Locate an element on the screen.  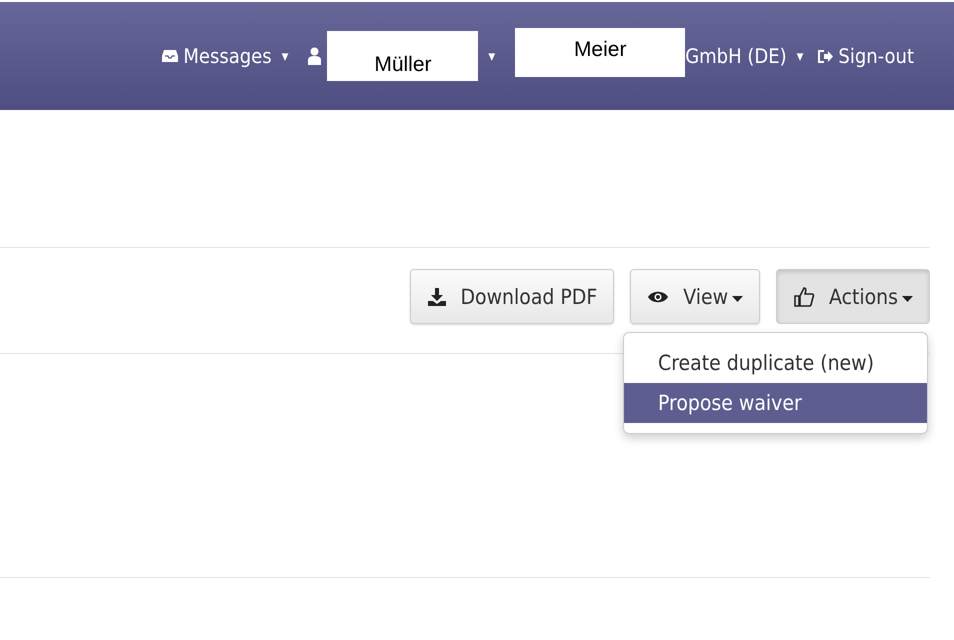
inbox-icon is located at coordinates (170, 56).